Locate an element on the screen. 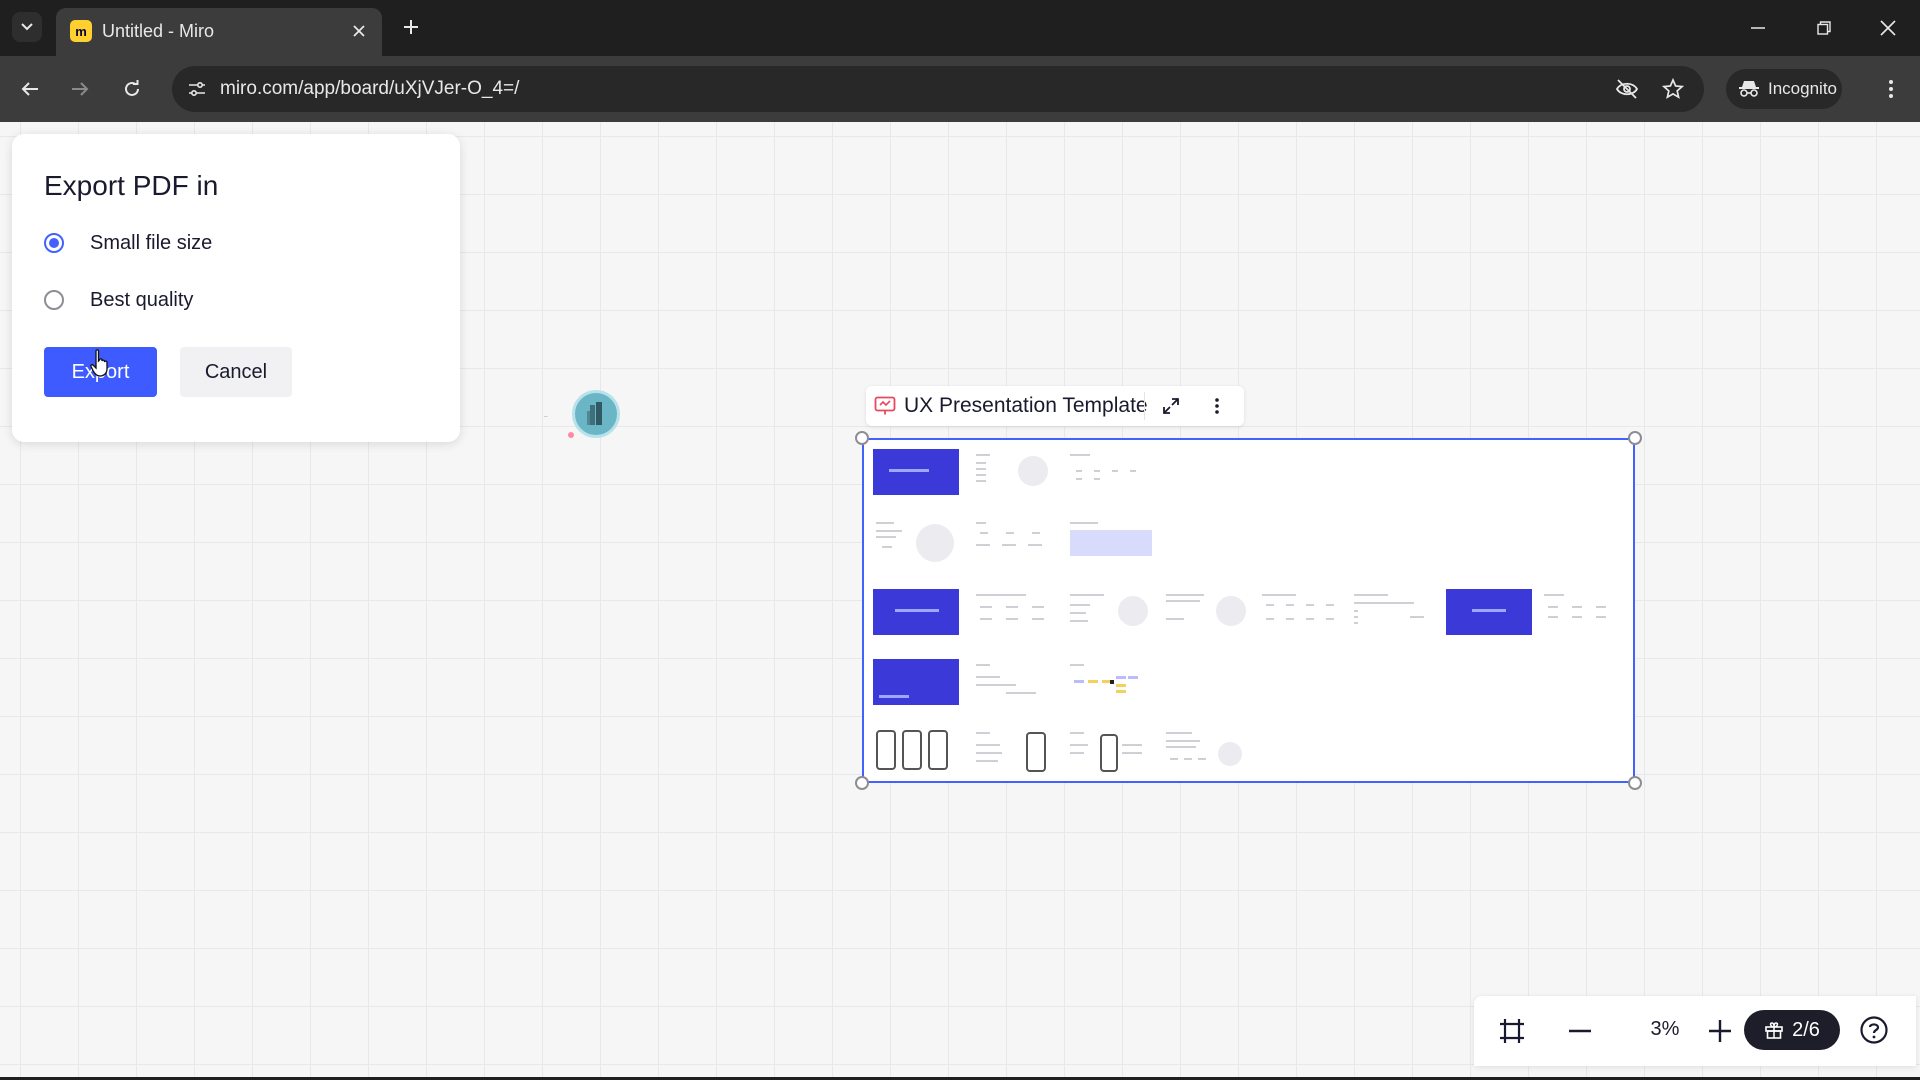  forward-icon is located at coordinates (80, 89).